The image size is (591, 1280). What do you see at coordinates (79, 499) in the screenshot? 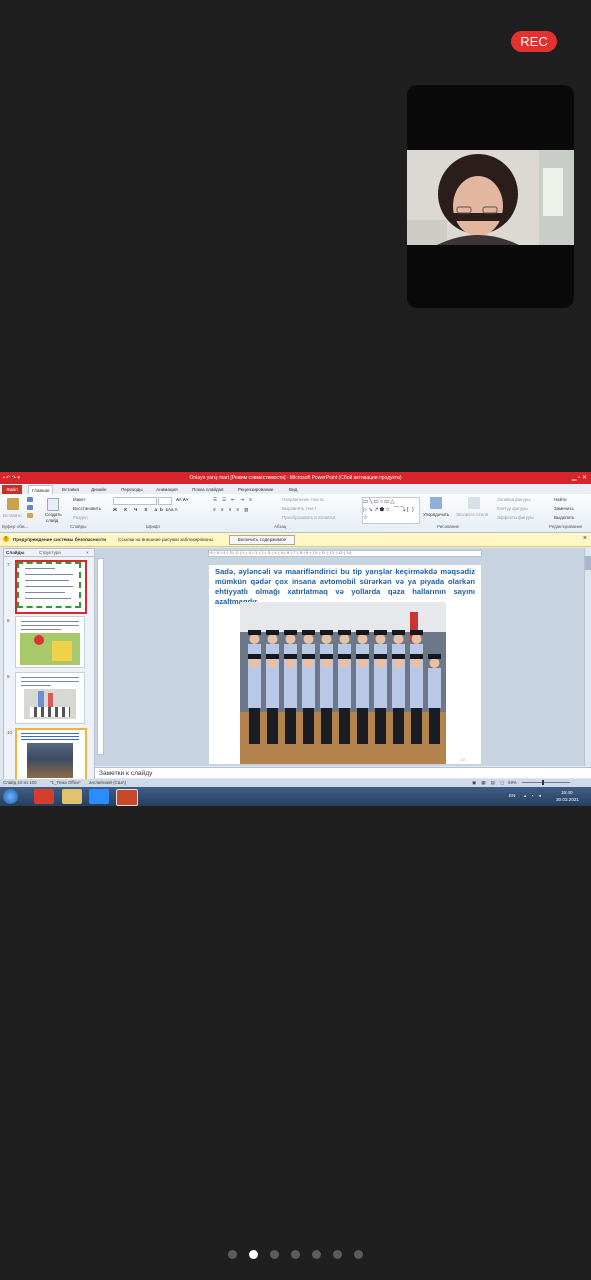
I see `layout-button: Макет` at bounding box center [79, 499].